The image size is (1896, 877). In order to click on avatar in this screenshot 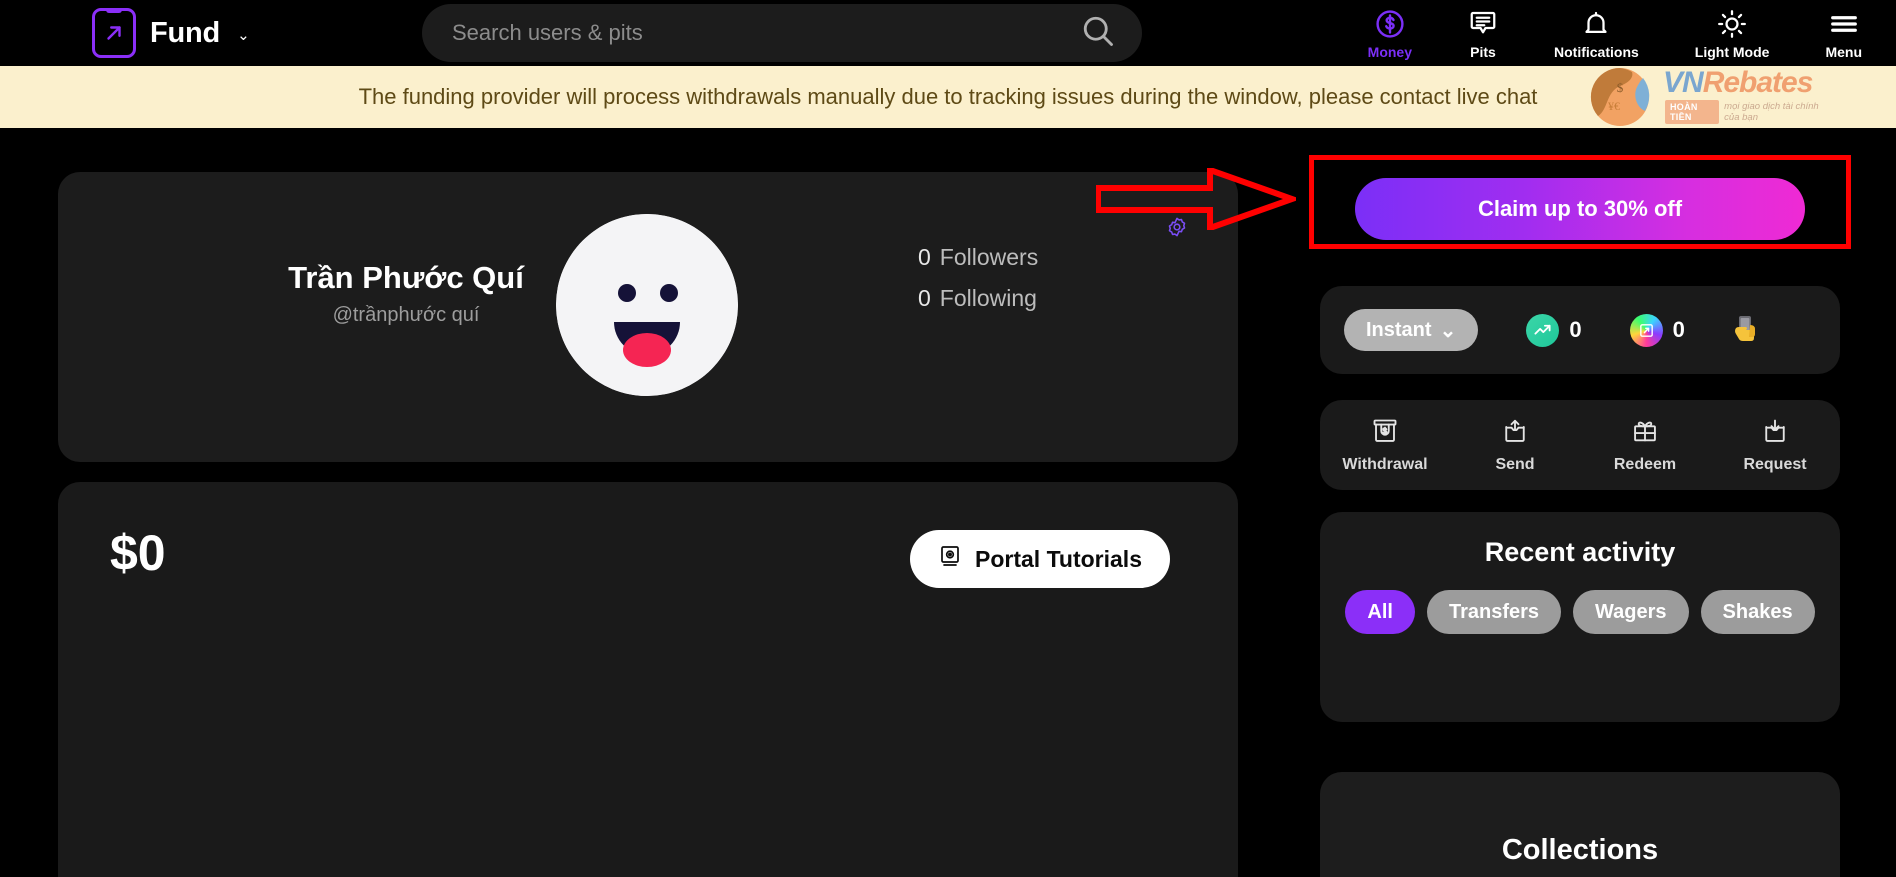, I will do `click(647, 305)`.